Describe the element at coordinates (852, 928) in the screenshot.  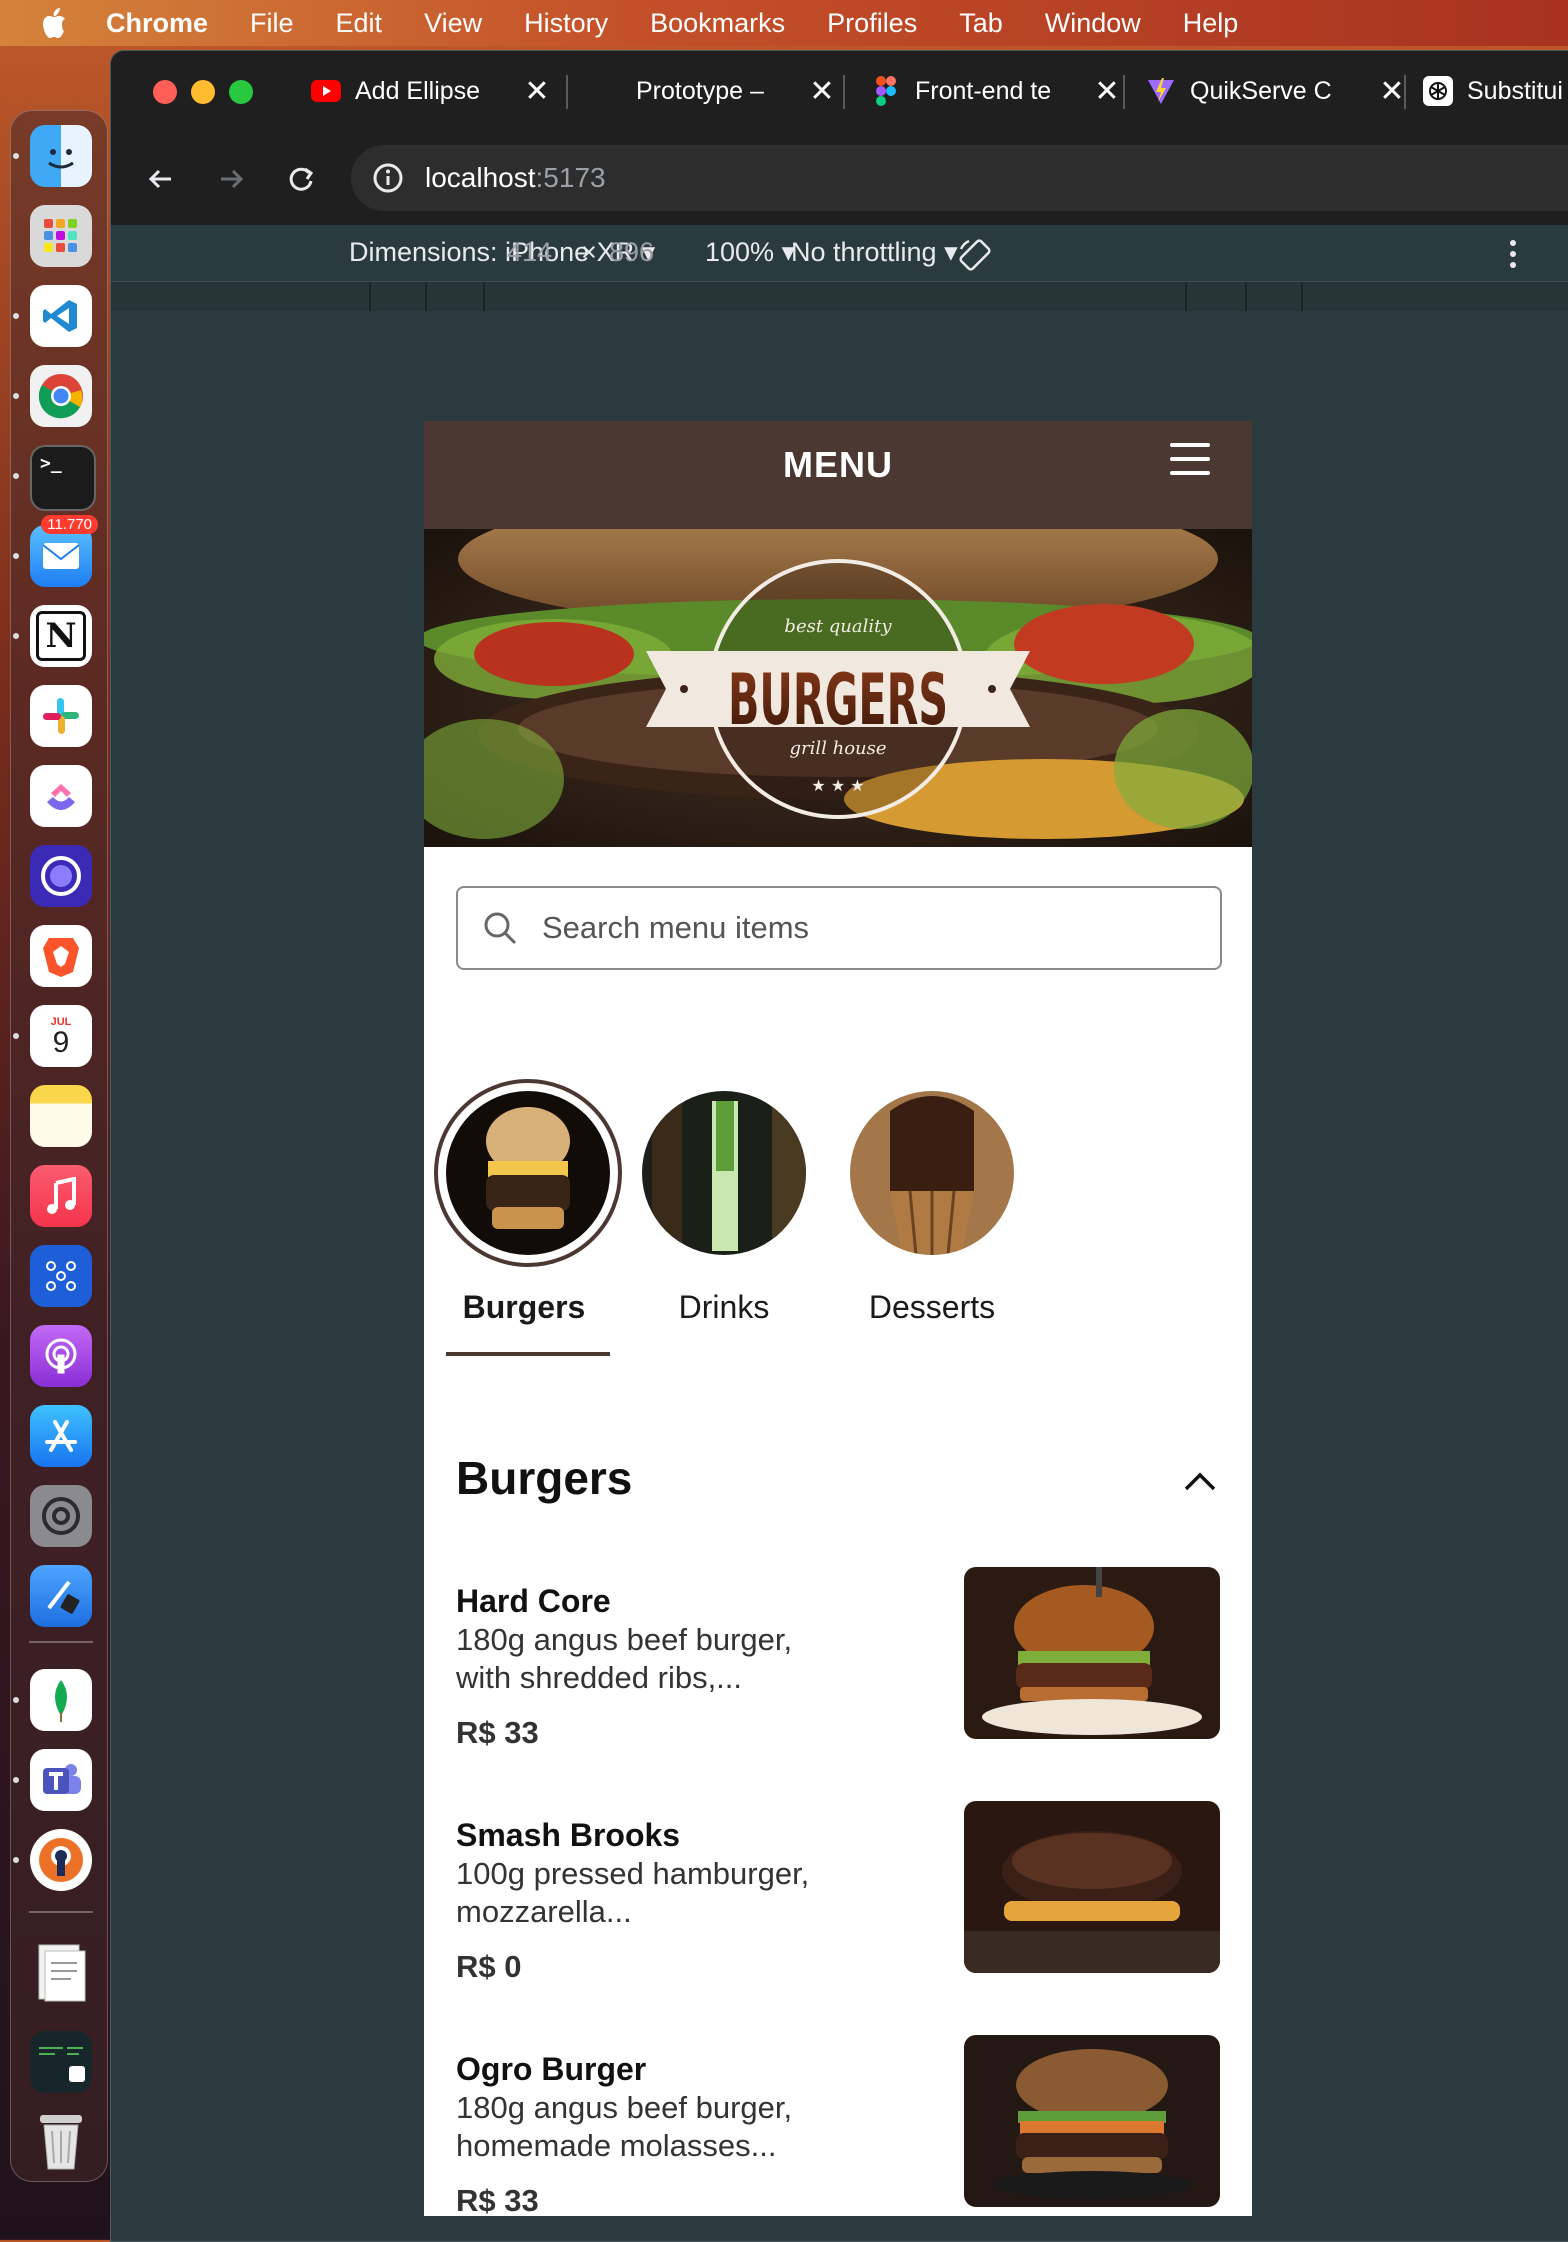
I see `search-input` at that location.